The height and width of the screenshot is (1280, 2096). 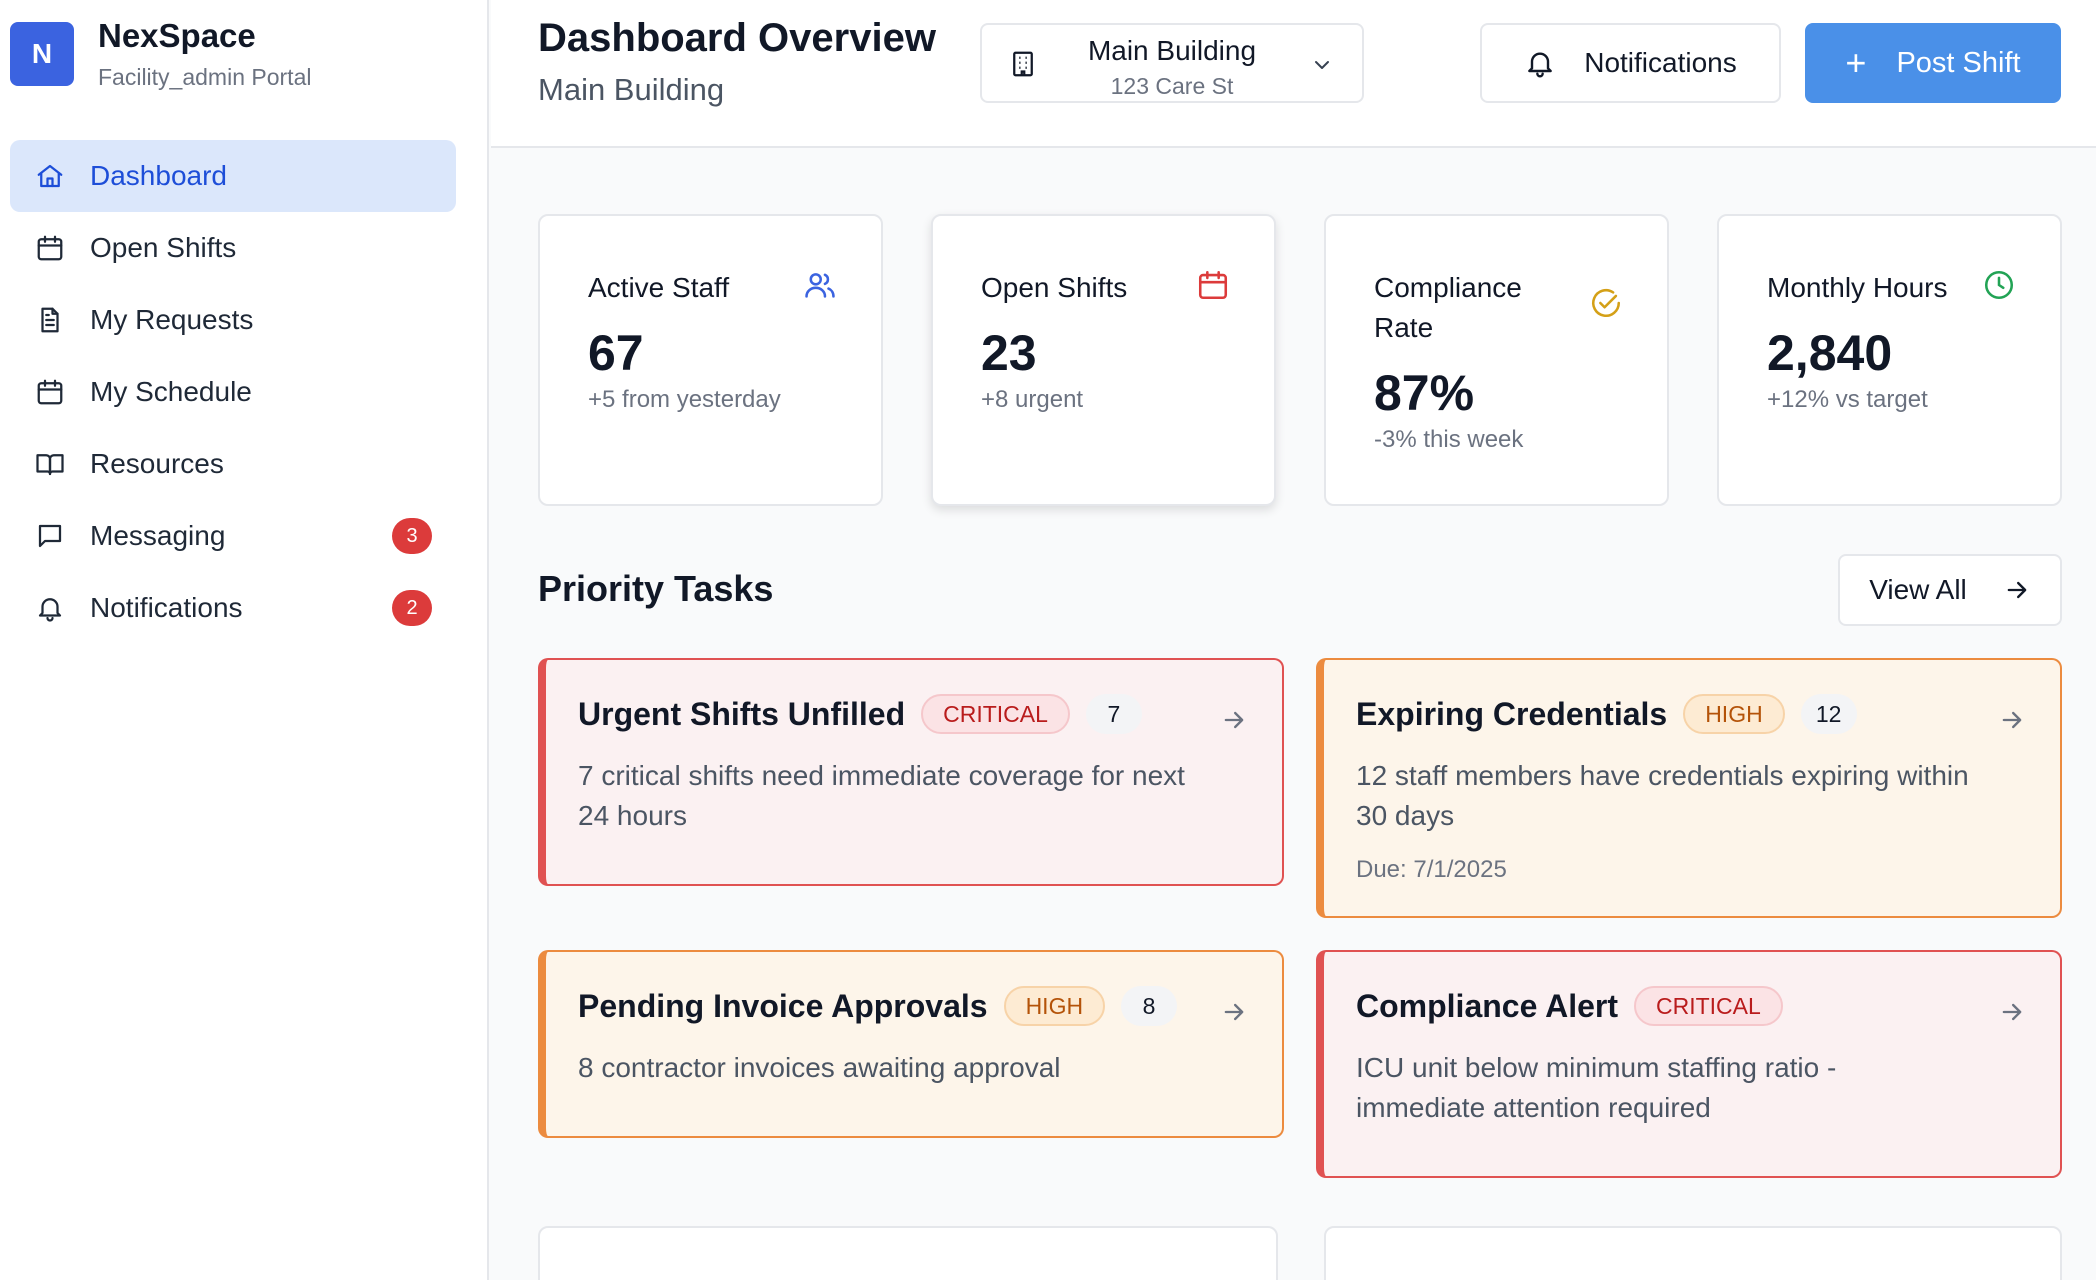 I want to click on stat-label: Active Staff, so click(x=659, y=287).